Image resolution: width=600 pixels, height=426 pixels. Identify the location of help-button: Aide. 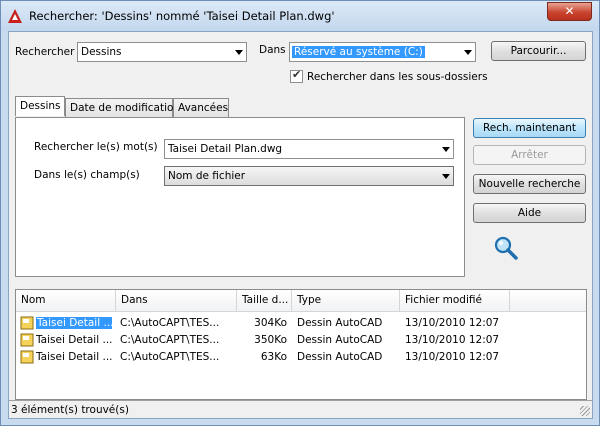
(529, 213).